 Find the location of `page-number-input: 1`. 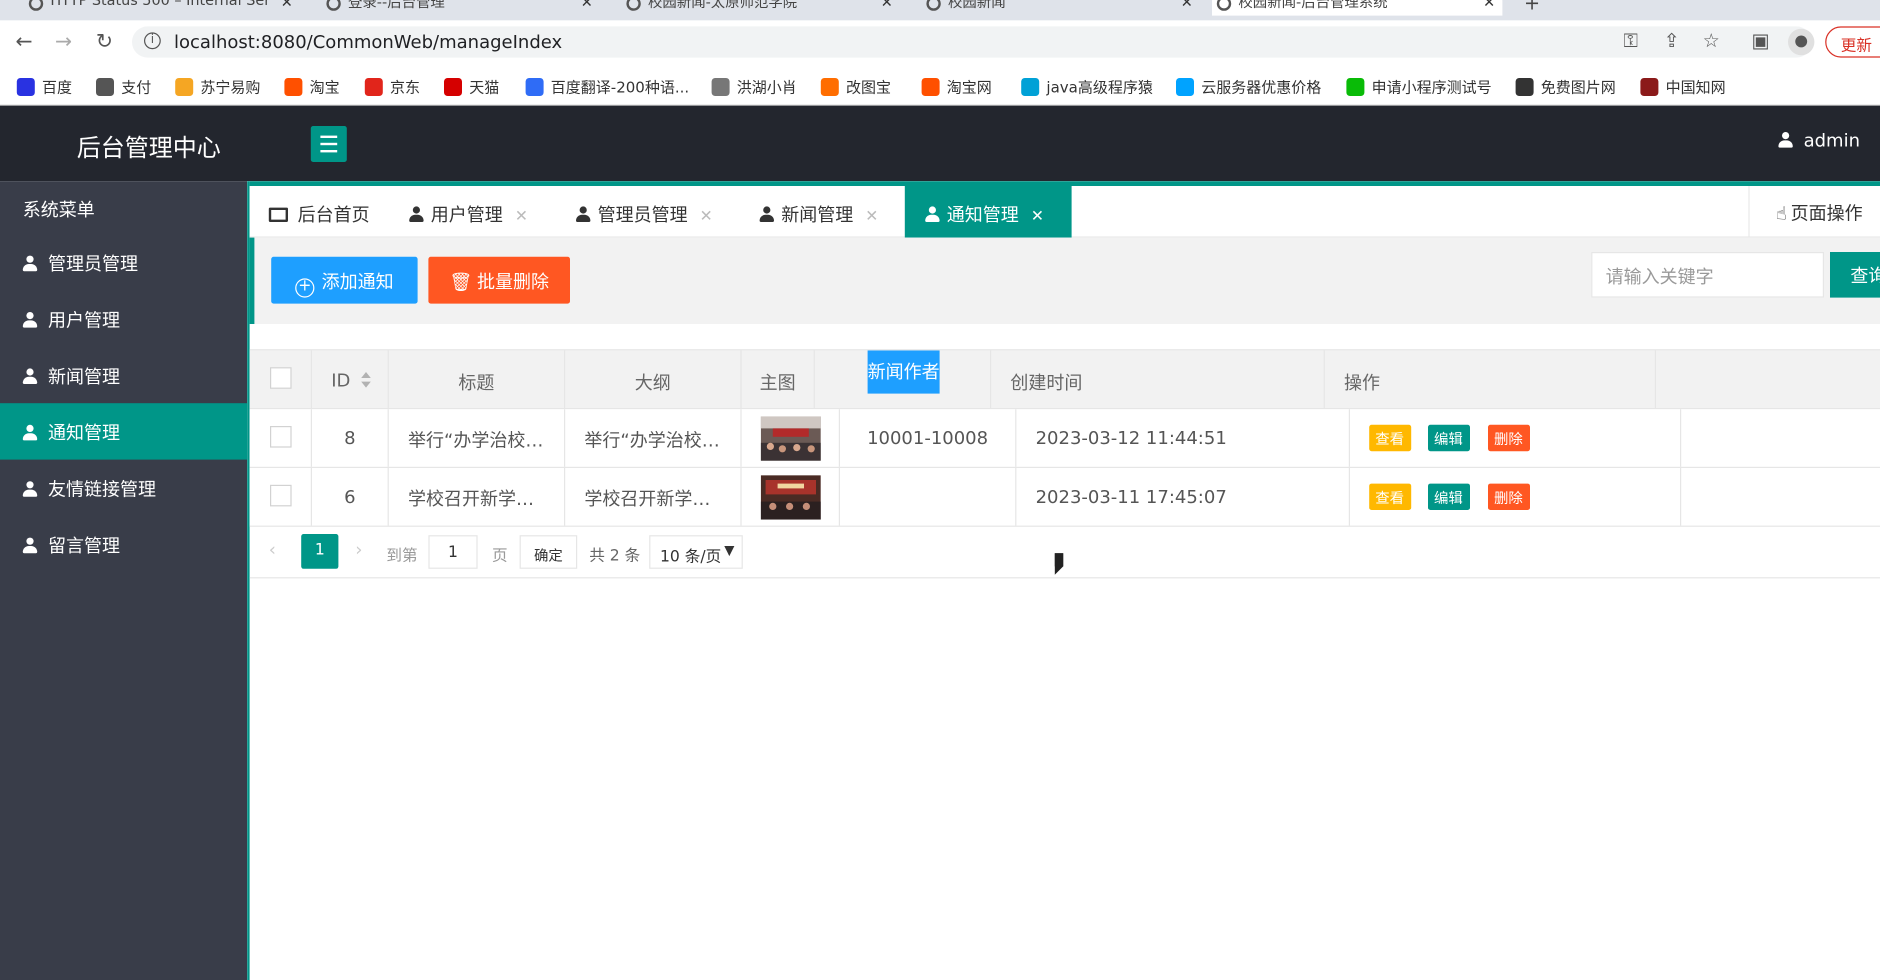

page-number-input: 1 is located at coordinates (453, 552).